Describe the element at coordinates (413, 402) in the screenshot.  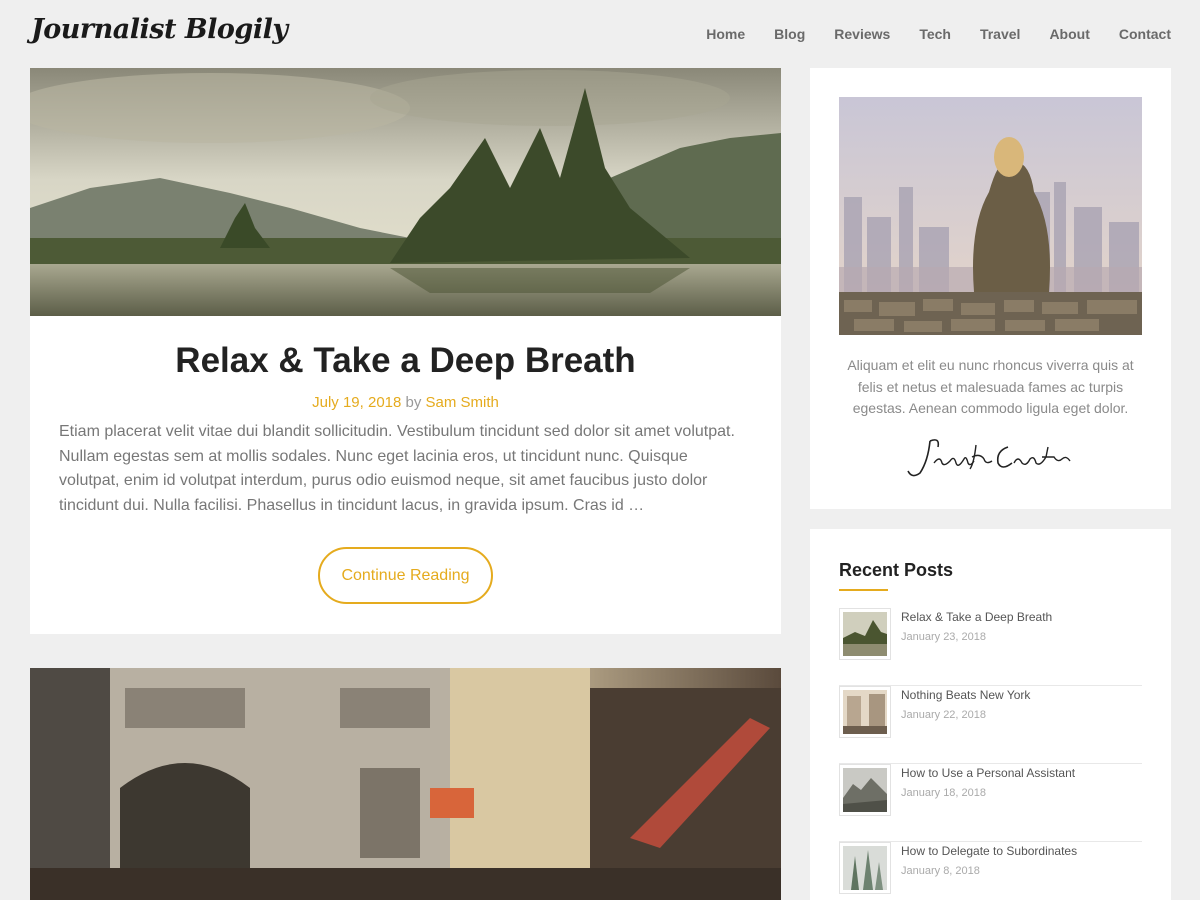
I see `post-by-label: by` at that location.